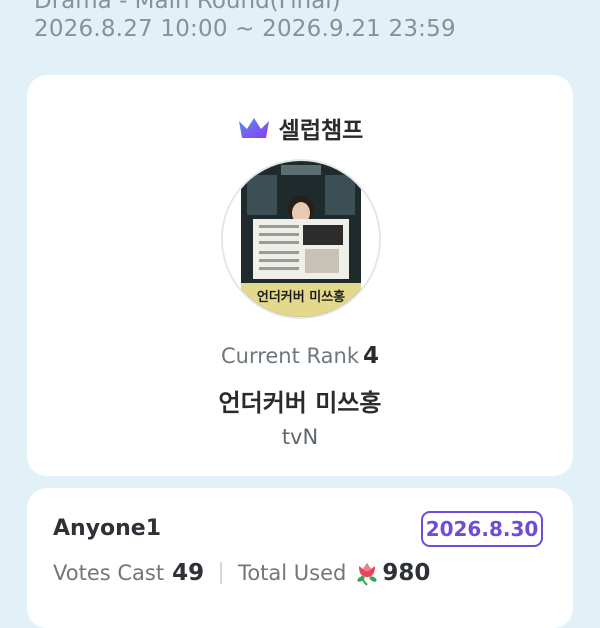  What do you see at coordinates (245, 29) in the screenshot?
I see `vote-period: 2026.8.27 10:00 ~ 2026.9.21 23:59` at bounding box center [245, 29].